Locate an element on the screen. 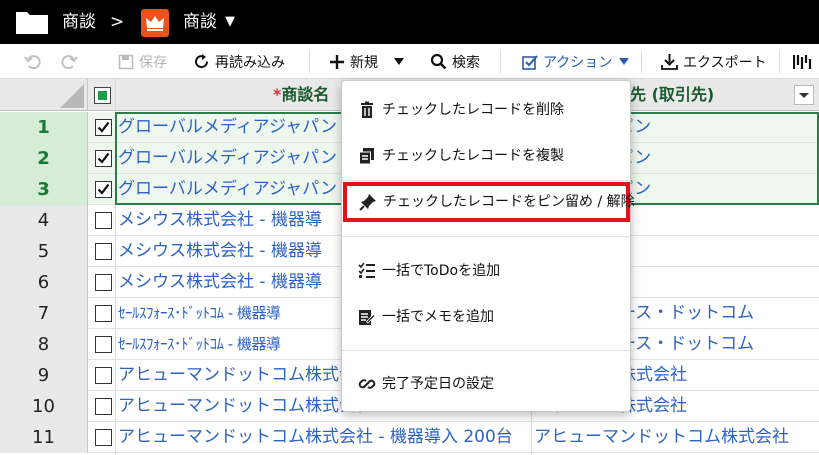  save-label: 保存 is located at coordinates (153, 62).